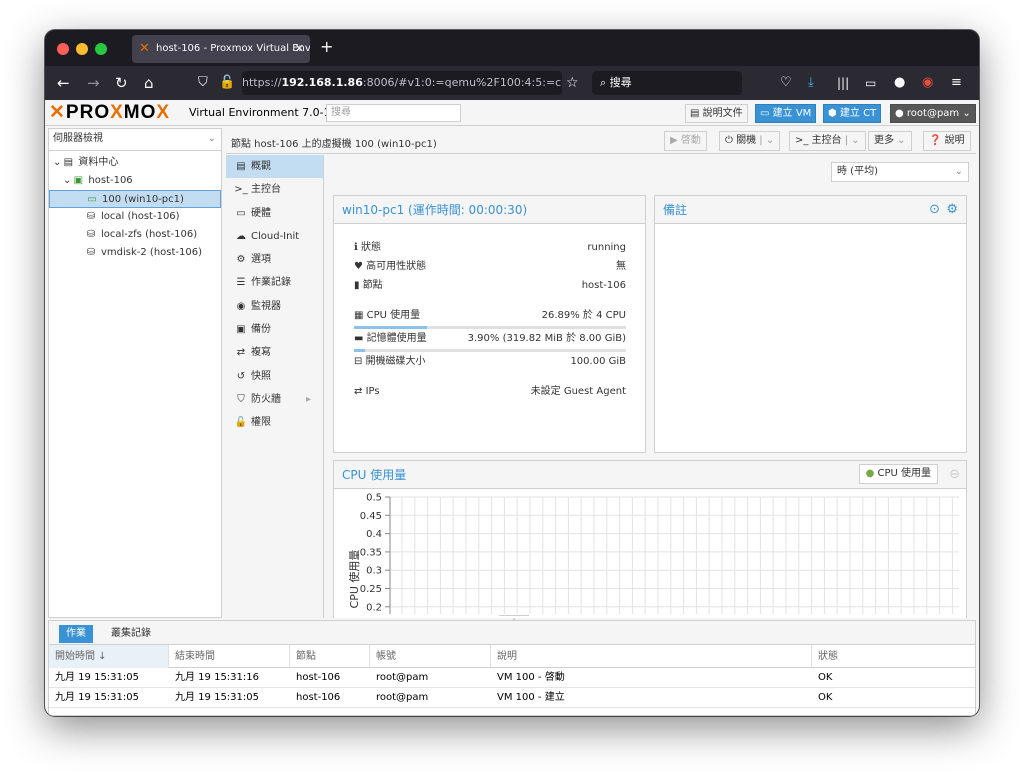 The height and width of the screenshot is (776, 1024). What do you see at coordinates (101, 49) in the screenshot?
I see `maximize-window-button` at bounding box center [101, 49].